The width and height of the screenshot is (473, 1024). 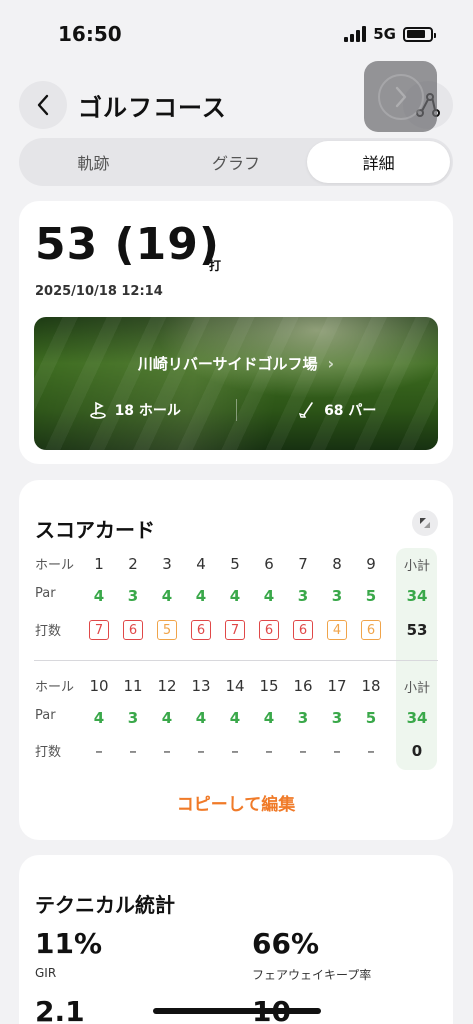 I want to click on scorecard-divider, so click(x=236, y=660).